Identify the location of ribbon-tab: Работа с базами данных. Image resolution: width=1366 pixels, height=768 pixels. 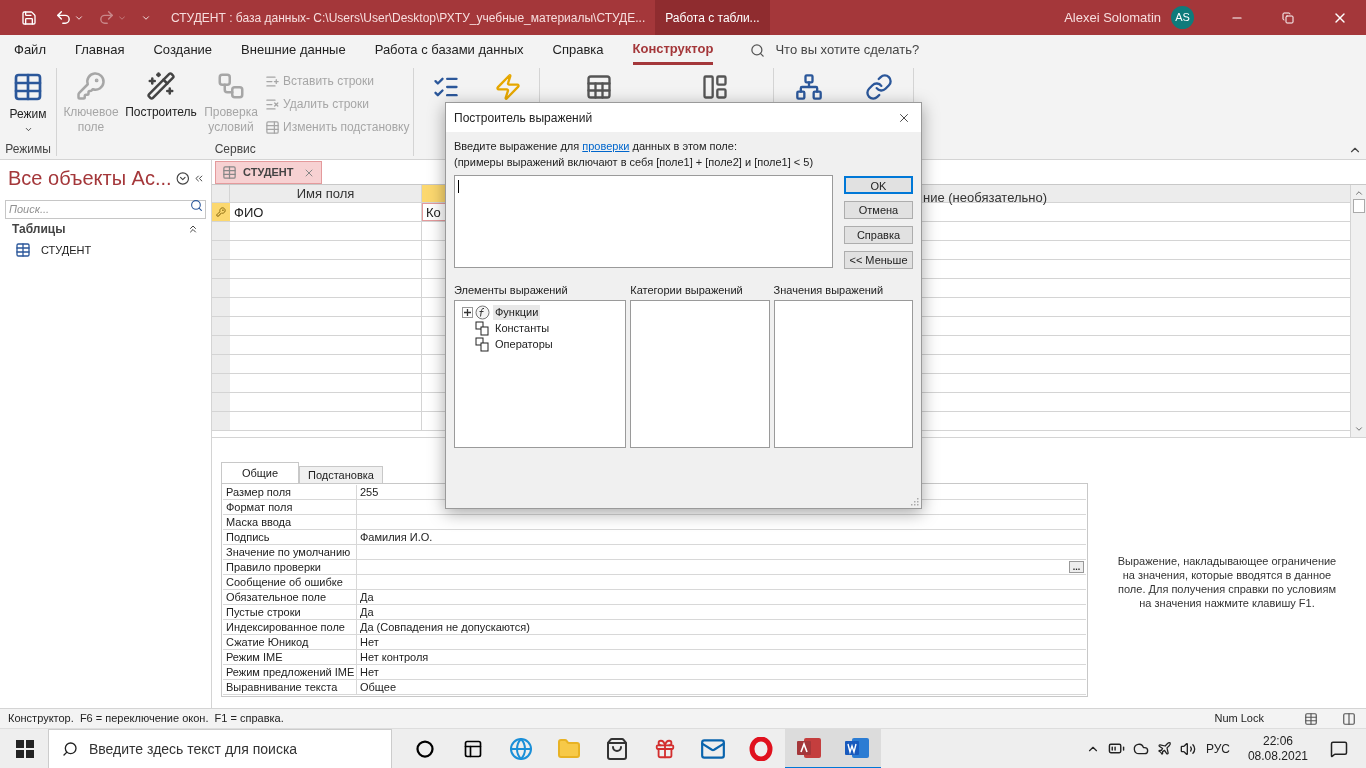
(449, 50).